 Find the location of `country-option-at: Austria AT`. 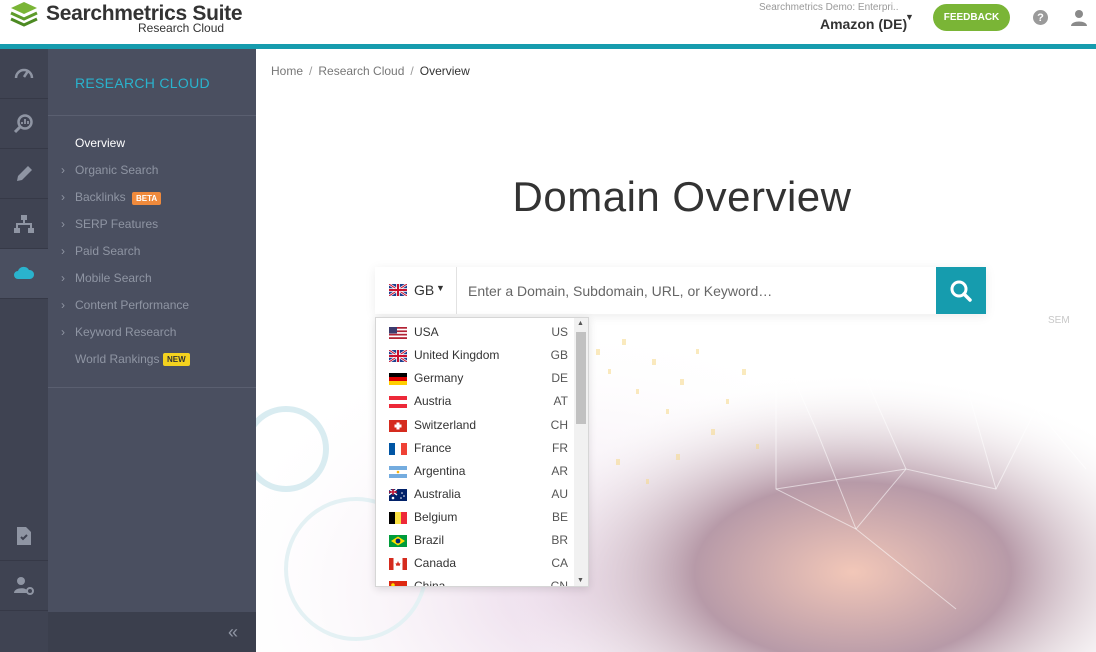

country-option-at: Austria AT is located at coordinates (475, 401).